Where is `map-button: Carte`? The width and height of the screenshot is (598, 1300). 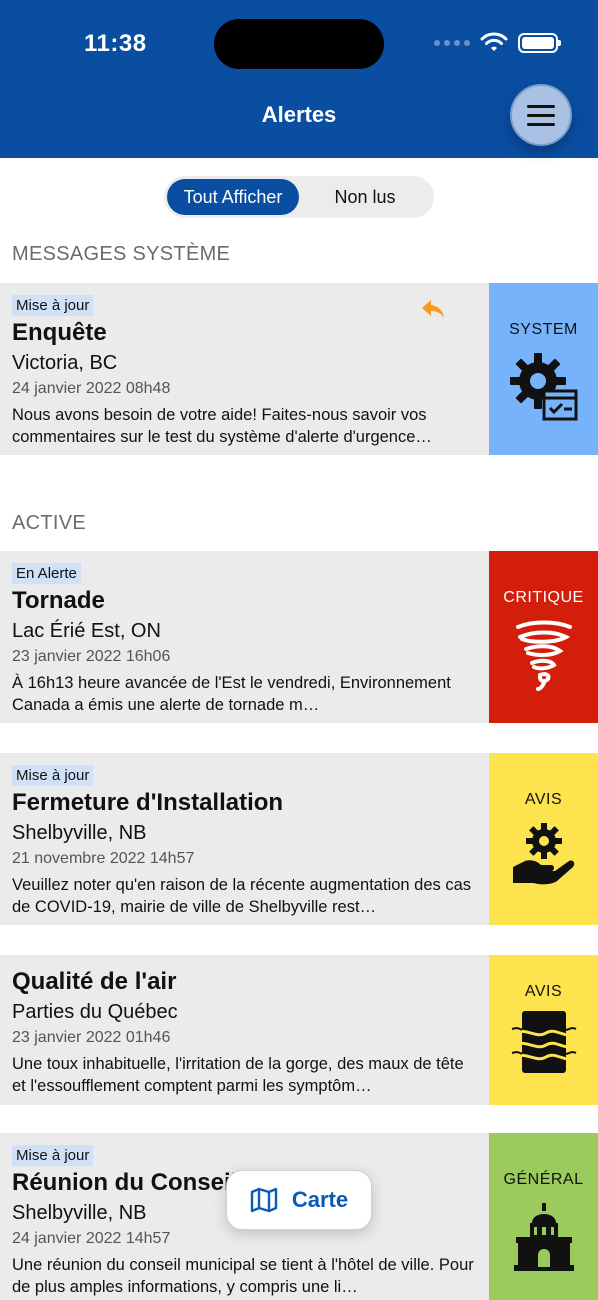
map-button: Carte is located at coordinates (299, 1200).